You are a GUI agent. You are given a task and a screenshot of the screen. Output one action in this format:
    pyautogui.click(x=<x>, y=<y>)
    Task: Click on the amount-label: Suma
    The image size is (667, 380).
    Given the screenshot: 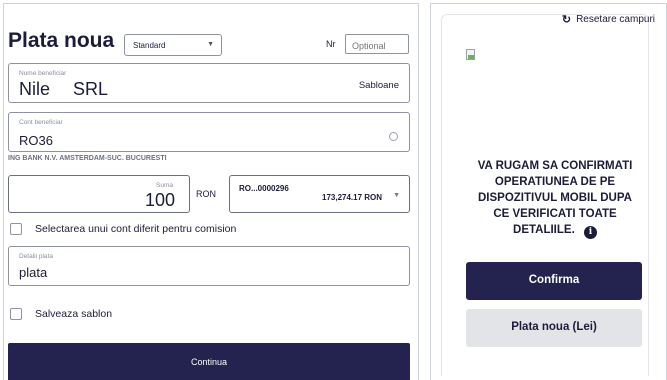 What is the action you would take?
    pyautogui.click(x=164, y=185)
    